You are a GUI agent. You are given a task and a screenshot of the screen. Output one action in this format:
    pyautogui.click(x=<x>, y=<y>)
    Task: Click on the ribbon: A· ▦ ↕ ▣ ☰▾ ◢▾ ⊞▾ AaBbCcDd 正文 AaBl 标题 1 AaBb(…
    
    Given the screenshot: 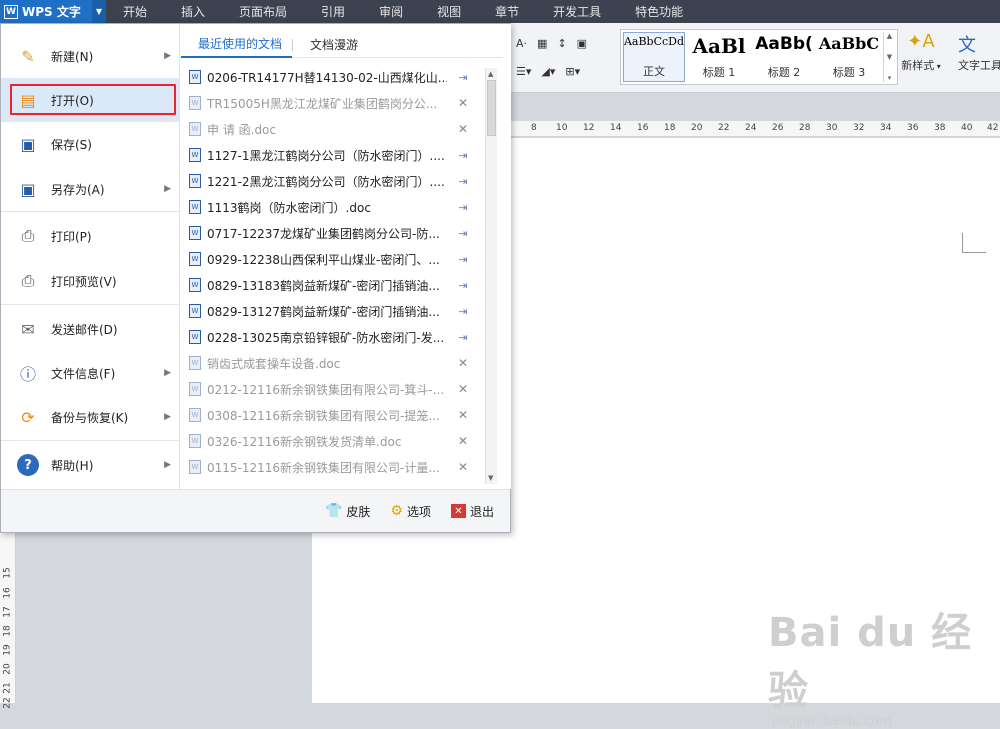 What is the action you would take?
    pyautogui.click(x=755, y=58)
    